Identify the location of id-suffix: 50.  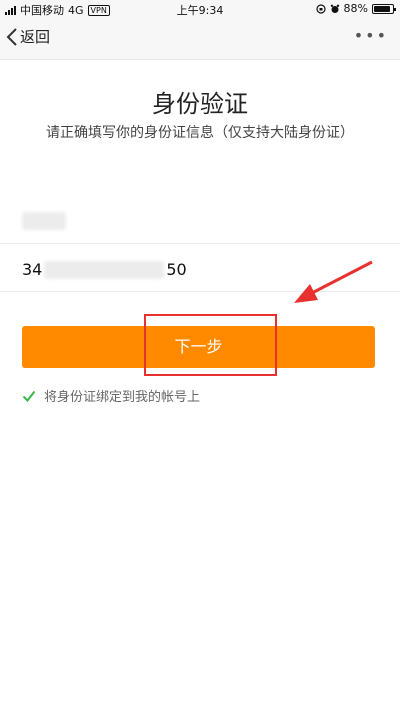
(176, 269).